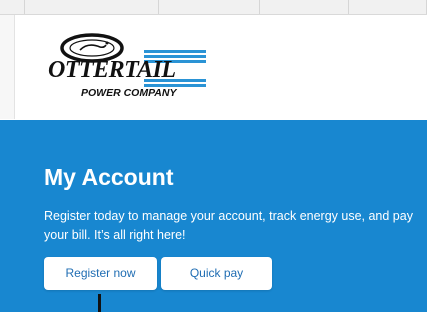 This screenshot has height=312, width=427. I want to click on quick-pay-button: Quick pay, so click(216, 273).